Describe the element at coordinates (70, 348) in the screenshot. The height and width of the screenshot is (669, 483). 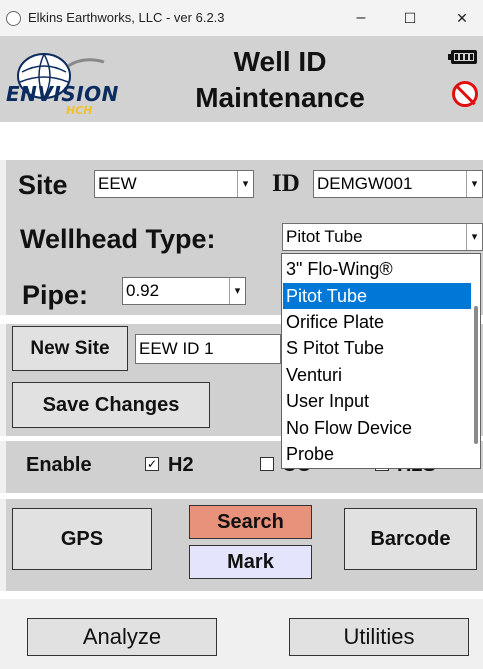
I see `new-site-button: New Site` at that location.